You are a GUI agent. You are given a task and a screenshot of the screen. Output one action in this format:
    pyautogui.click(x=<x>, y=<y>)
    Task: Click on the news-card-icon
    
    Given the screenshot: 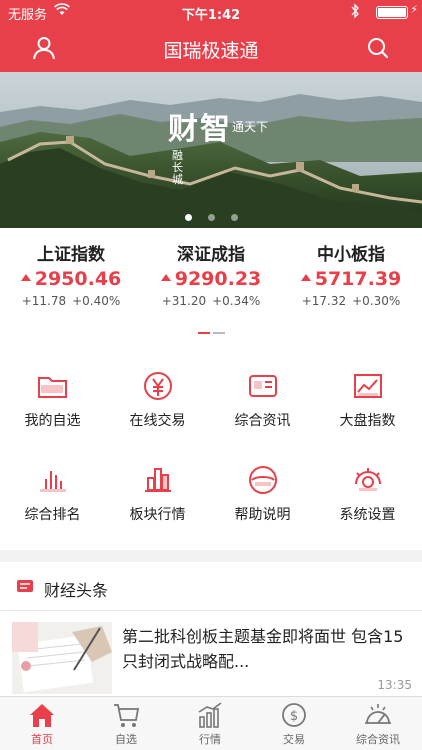 What is the action you would take?
    pyautogui.click(x=262, y=386)
    